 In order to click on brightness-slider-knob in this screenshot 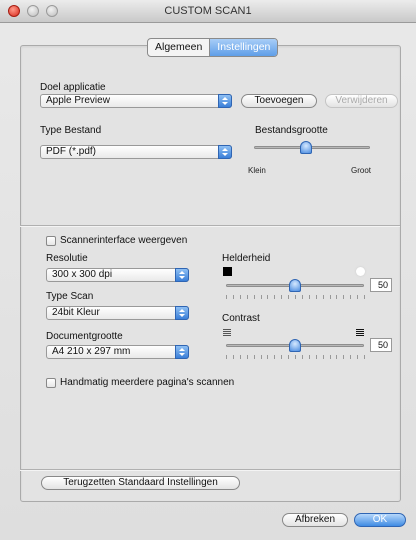, I will do `click(295, 285)`.